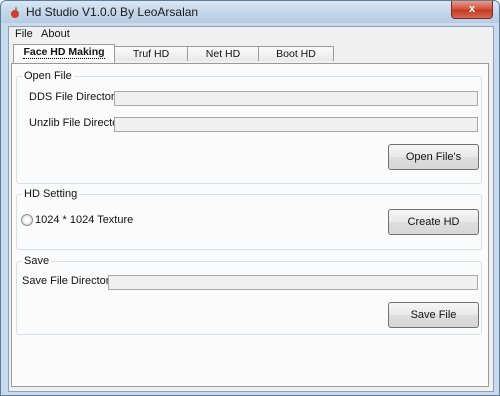  Describe the element at coordinates (15, 12) in the screenshot. I see `app-icon` at that location.